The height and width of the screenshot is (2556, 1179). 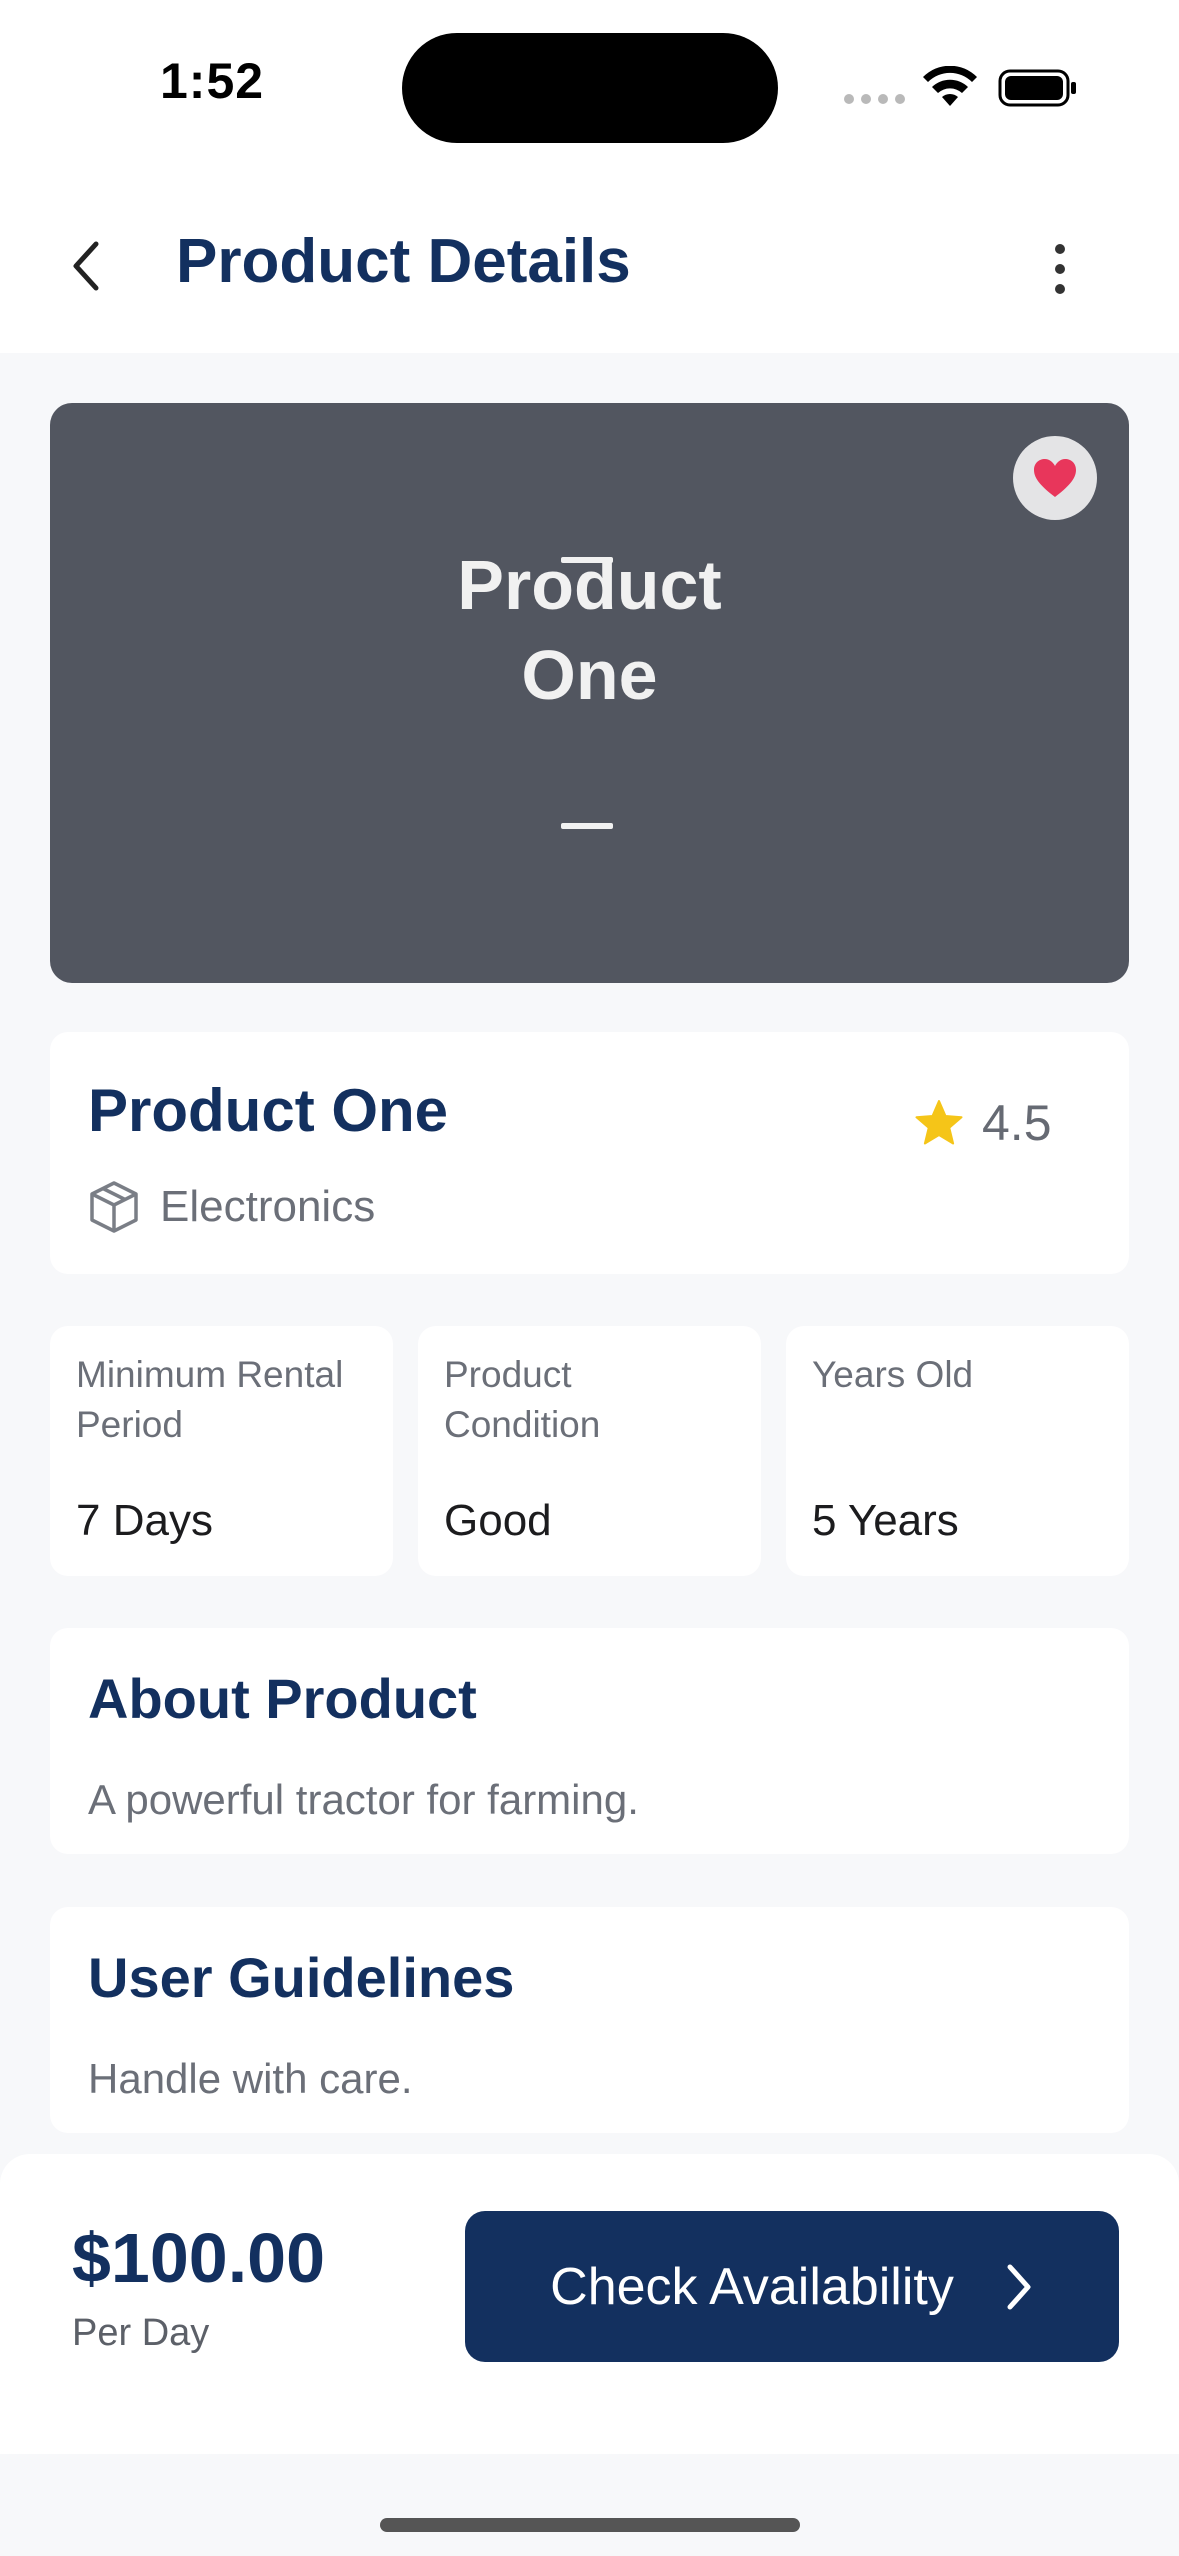 What do you see at coordinates (210, 1399) in the screenshot?
I see `stat-label: Minimum Rental Period` at bounding box center [210, 1399].